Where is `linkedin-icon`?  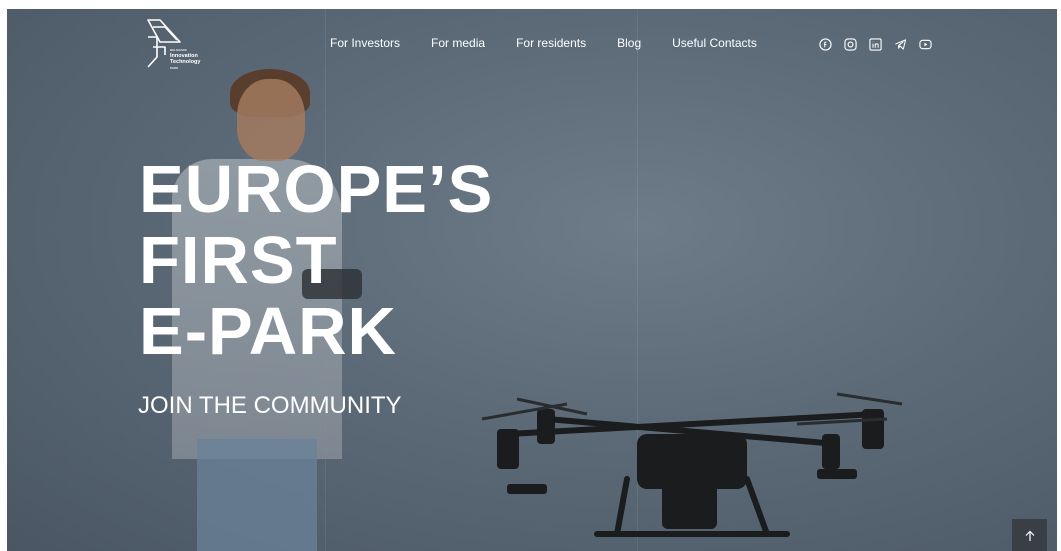
linkedin-icon is located at coordinates (875, 44).